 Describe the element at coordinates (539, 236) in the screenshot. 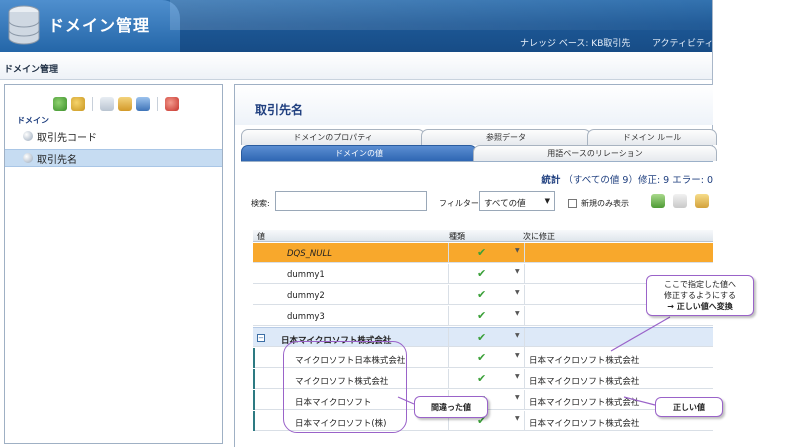

I see `column-header-correct-to: 次に修正` at that location.